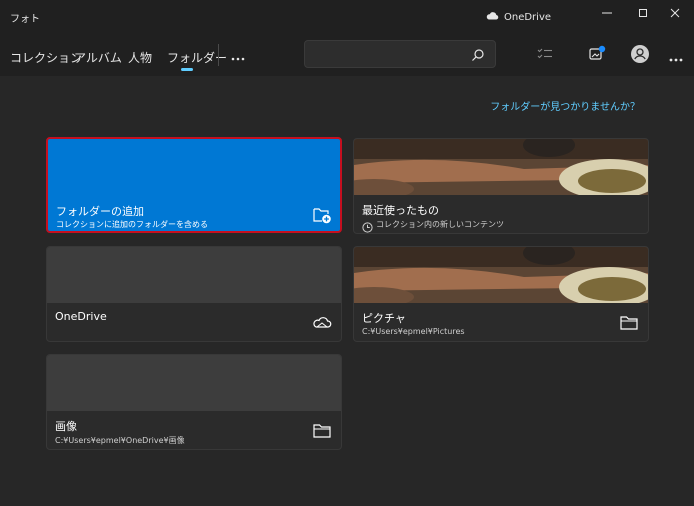 This screenshot has width=694, height=506. Describe the element at coordinates (501, 169) in the screenshot. I see `recent-thumbnail` at that location.